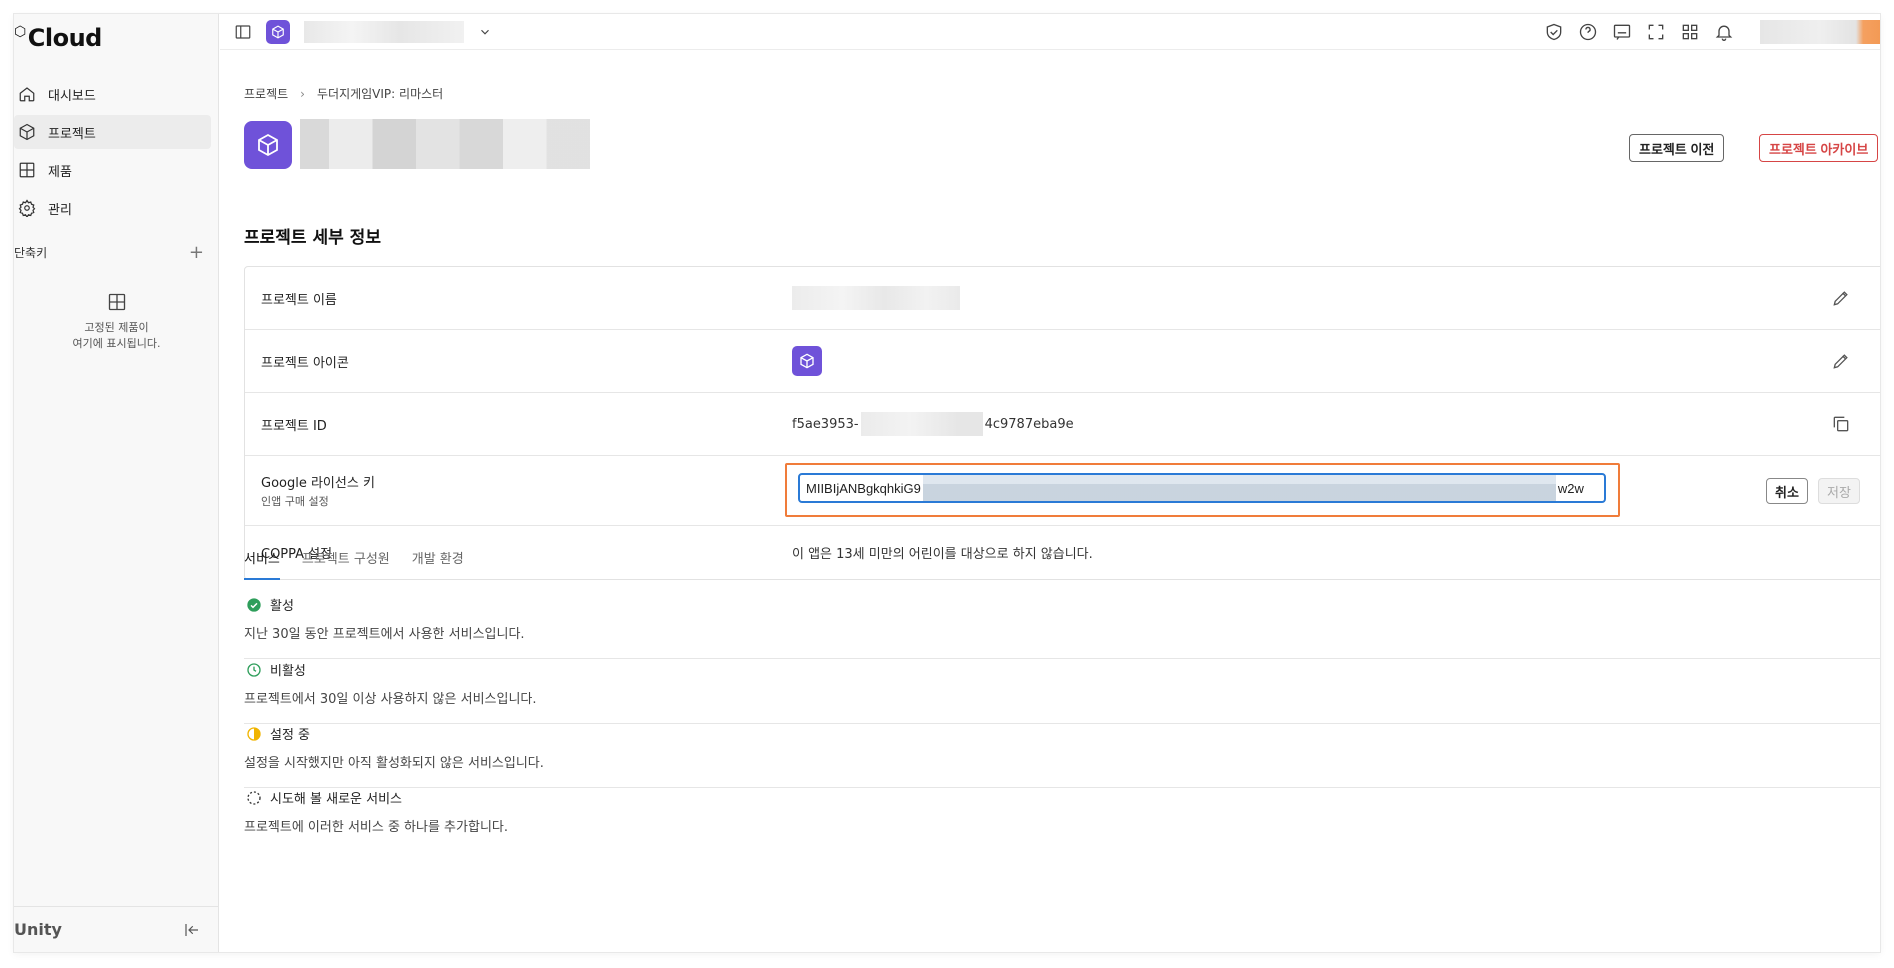 The image size is (1894, 968). I want to click on service-title: 활성, so click(282, 606).